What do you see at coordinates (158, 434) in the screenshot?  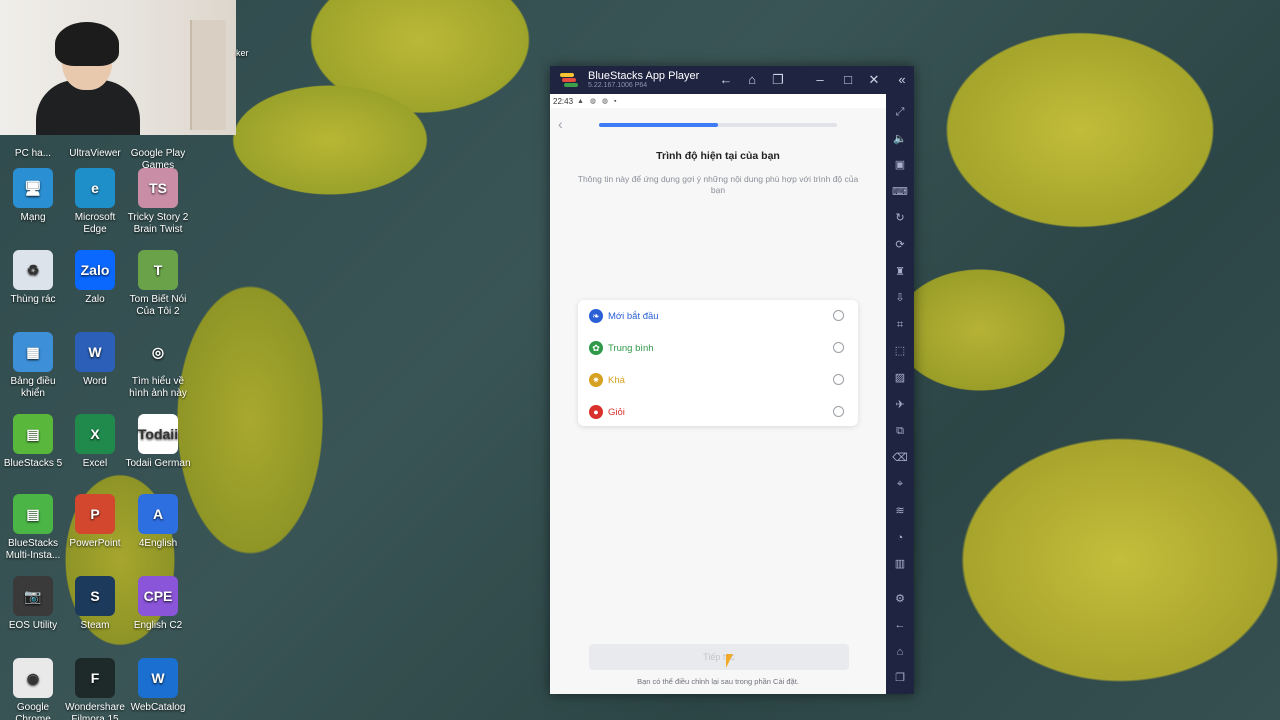 I see `desktop-app-icon: Todaii` at bounding box center [158, 434].